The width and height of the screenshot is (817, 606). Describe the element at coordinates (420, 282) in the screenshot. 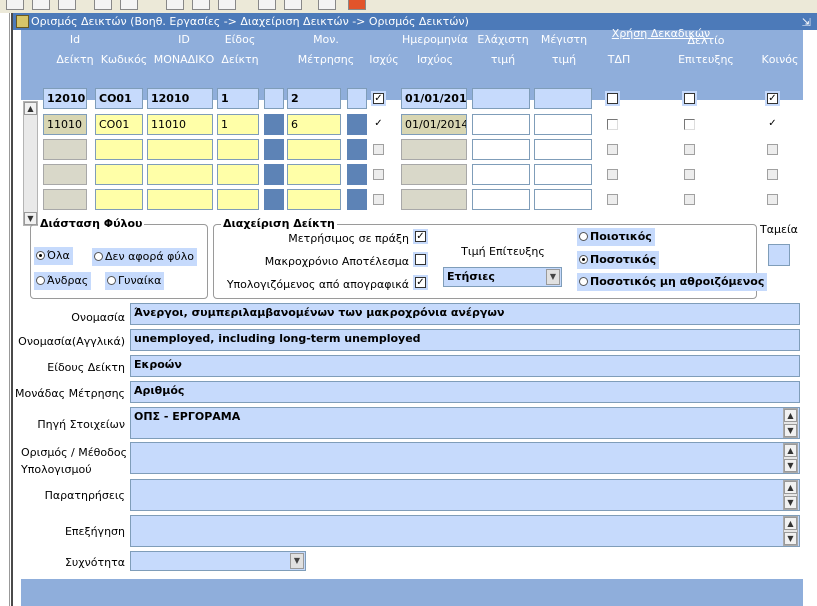

I see `computed-checkbox: ✓` at that location.